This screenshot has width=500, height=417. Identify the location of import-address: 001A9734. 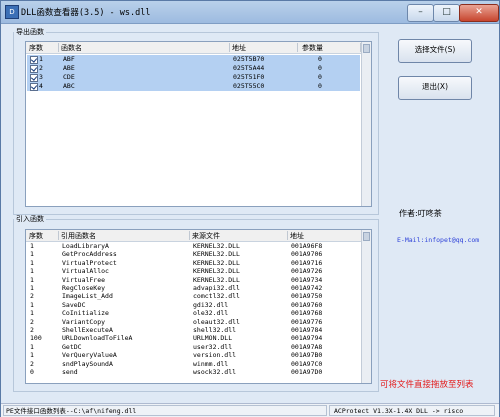
(307, 279).